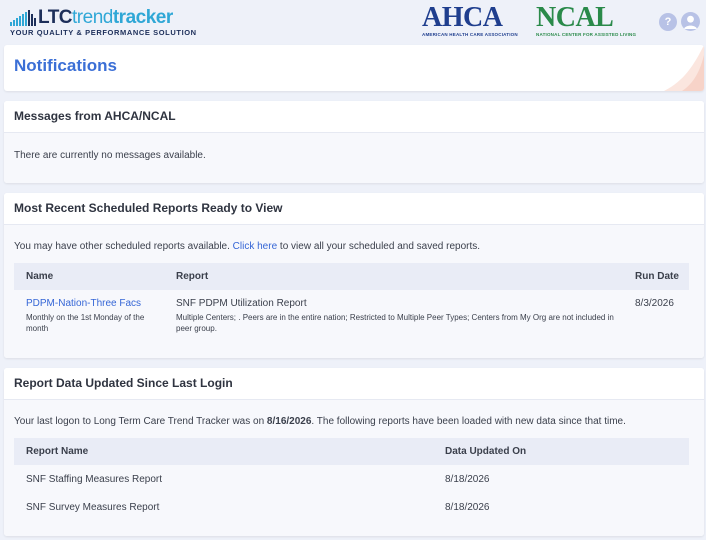 The width and height of the screenshot is (706, 540). What do you see at coordinates (462, 17) in the screenshot?
I see `ahca-wordmark: AHCA` at bounding box center [462, 17].